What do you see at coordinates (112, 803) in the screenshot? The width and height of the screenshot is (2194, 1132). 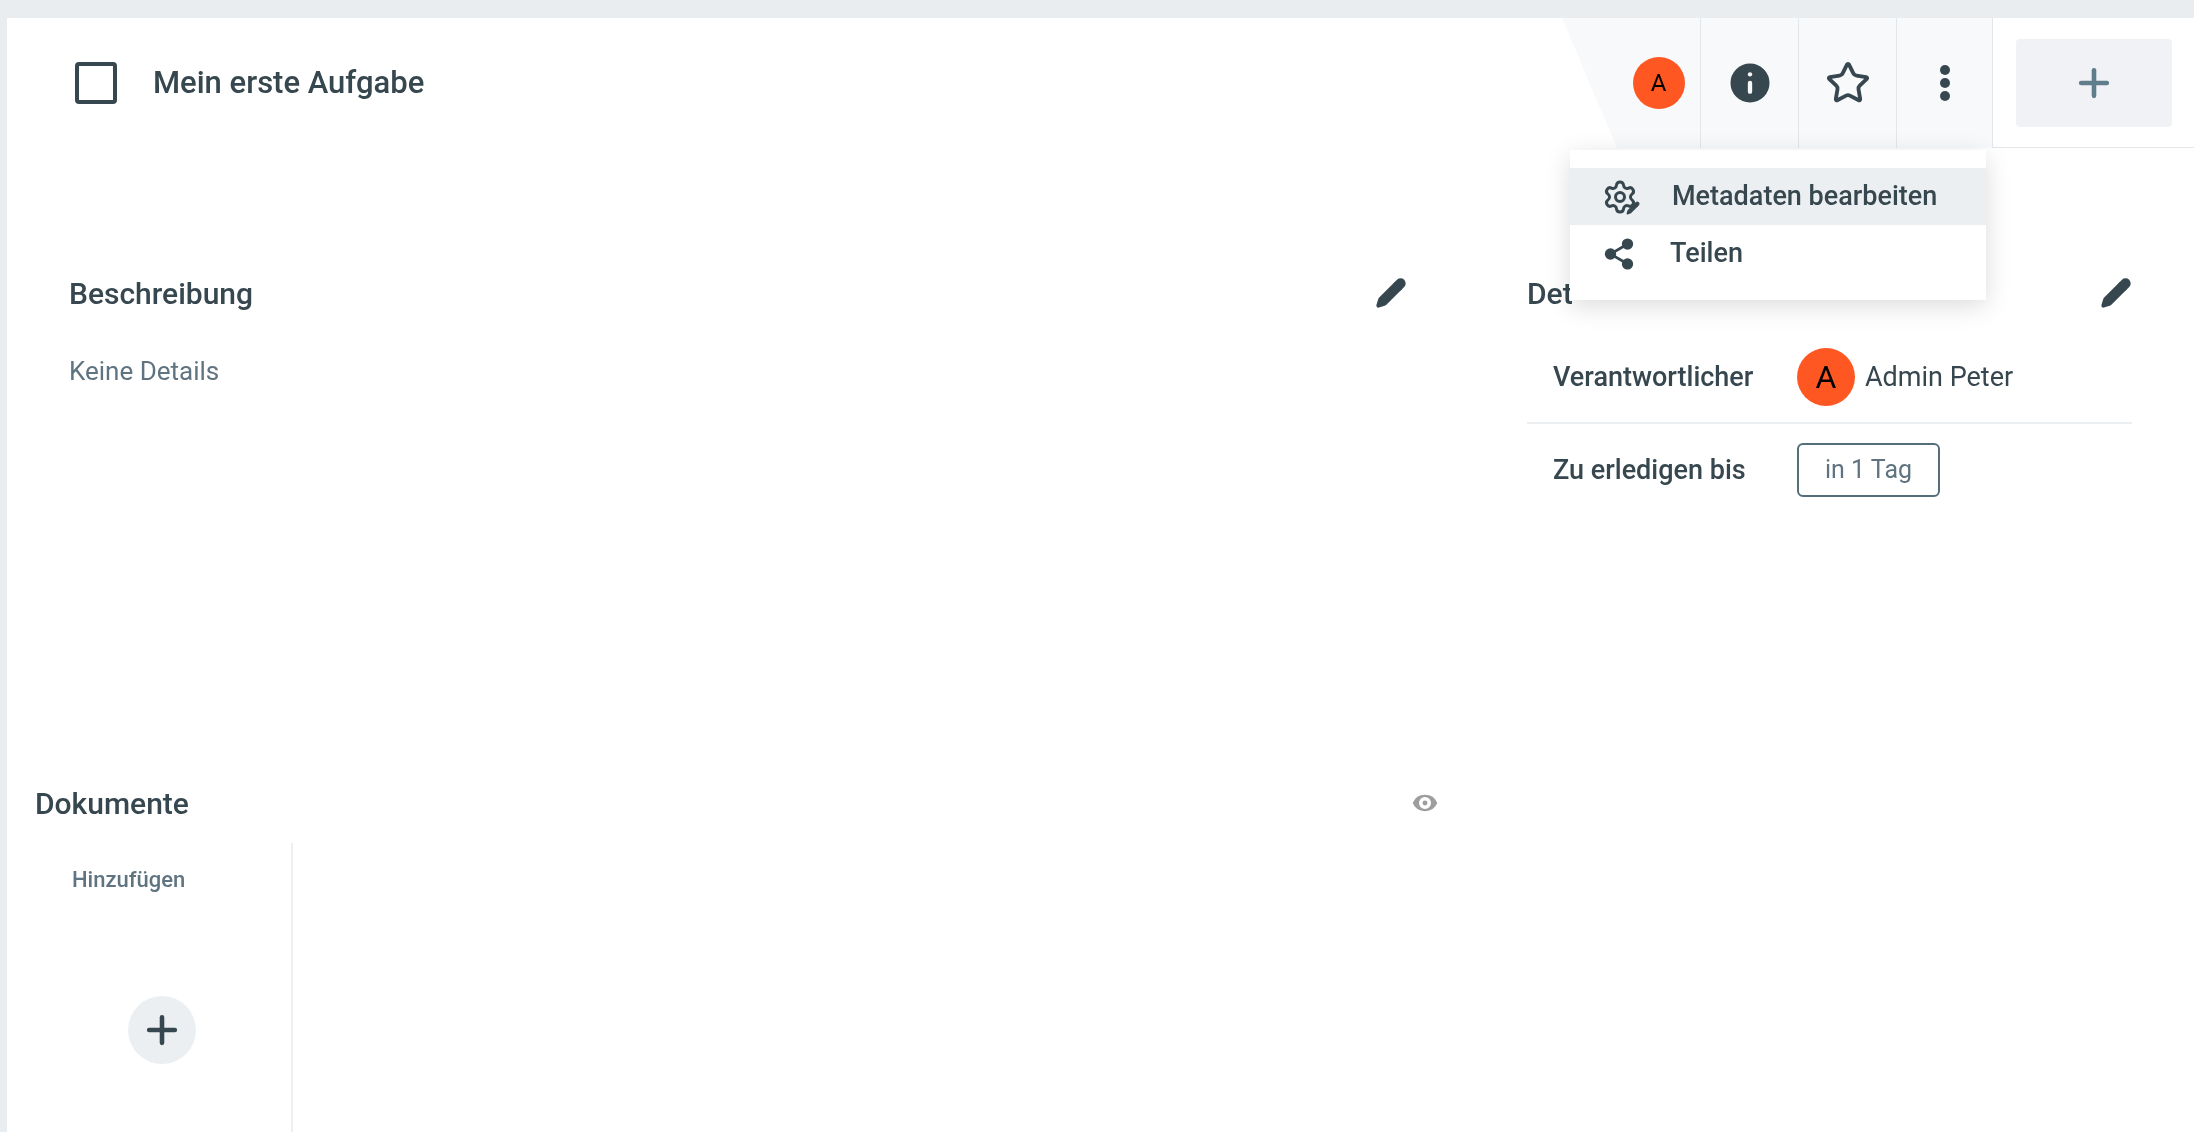 I see `section-heading: Dokumente` at bounding box center [112, 803].